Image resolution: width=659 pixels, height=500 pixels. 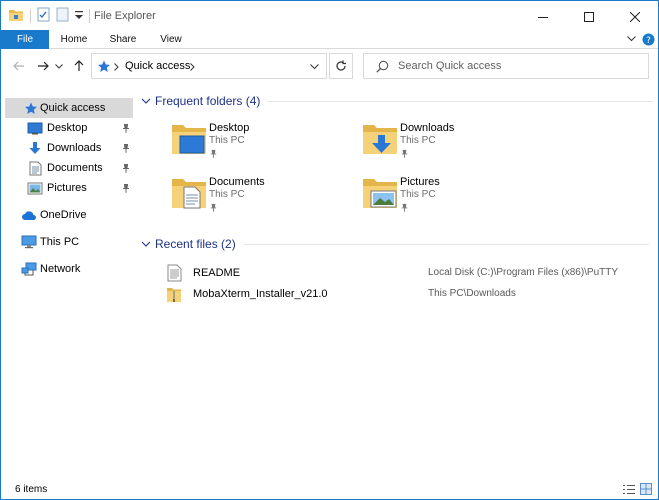 I want to click on sidebar-item-pictures: Pictures, so click(x=69, y=188).